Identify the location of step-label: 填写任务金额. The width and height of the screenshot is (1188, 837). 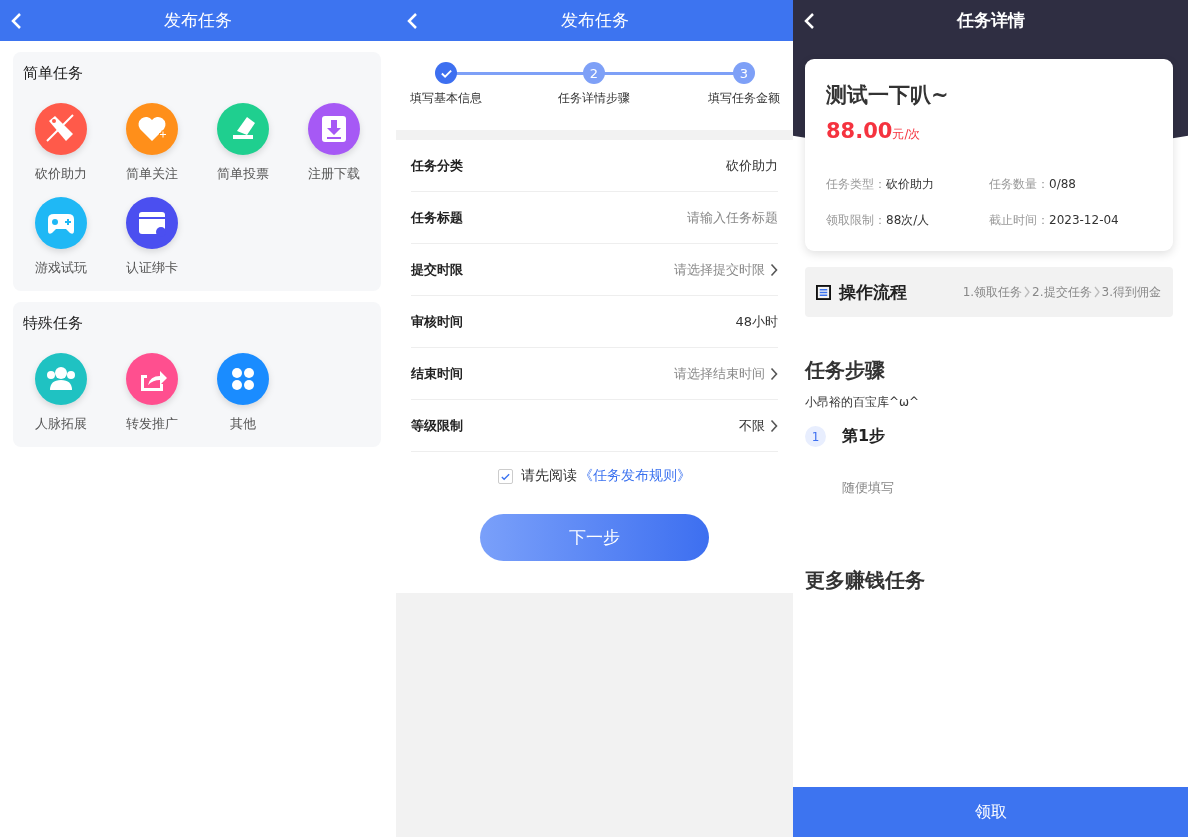
(744, 98).